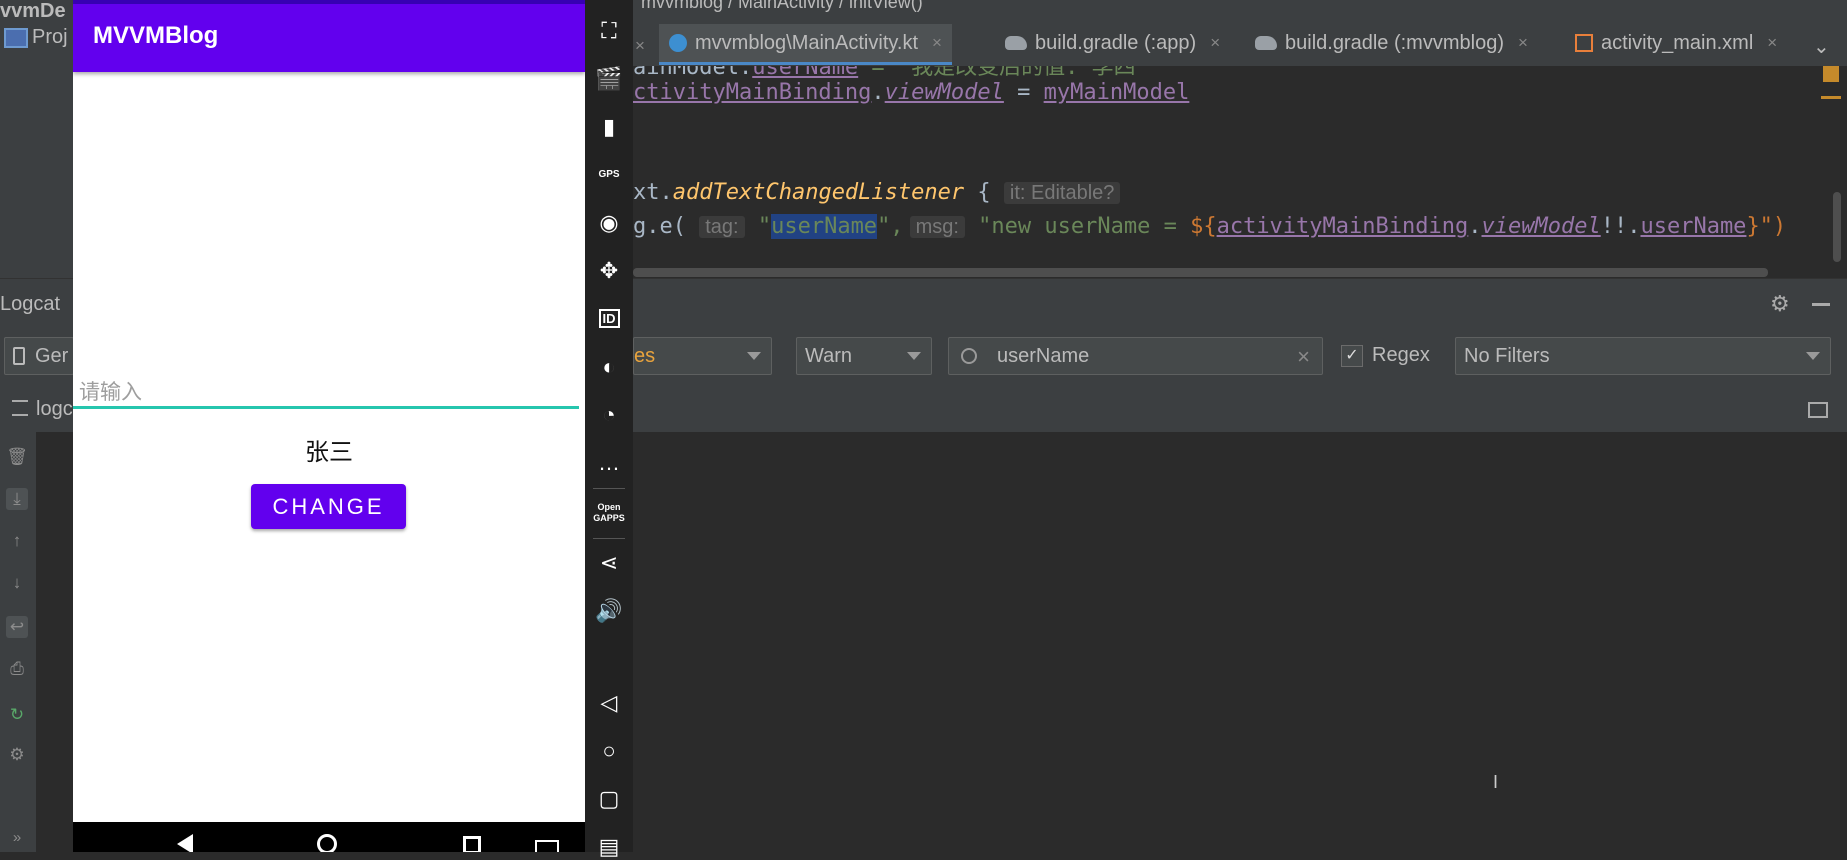 This screenshot has height=860, width=1847. I want to click on camera-icon: ◉, so click(609, 223).